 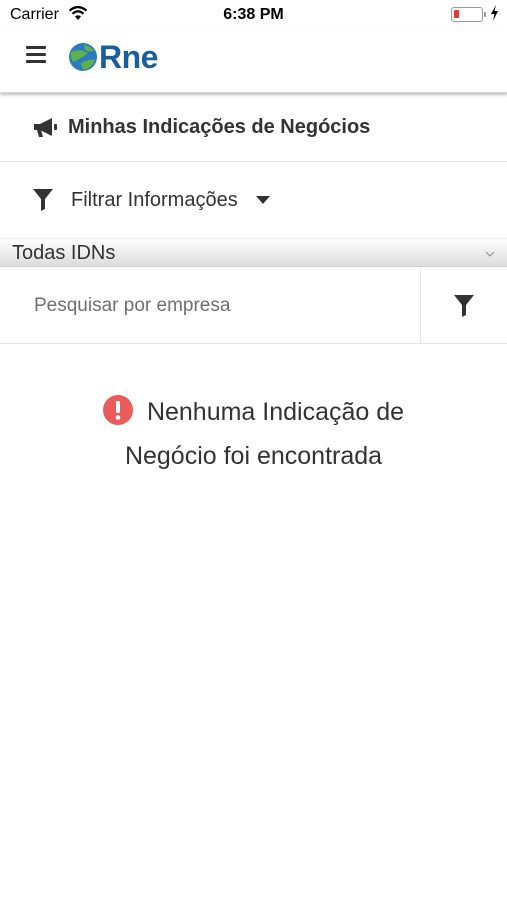 I want to click on rne-logo: Rne, so click(x=113, y=57).